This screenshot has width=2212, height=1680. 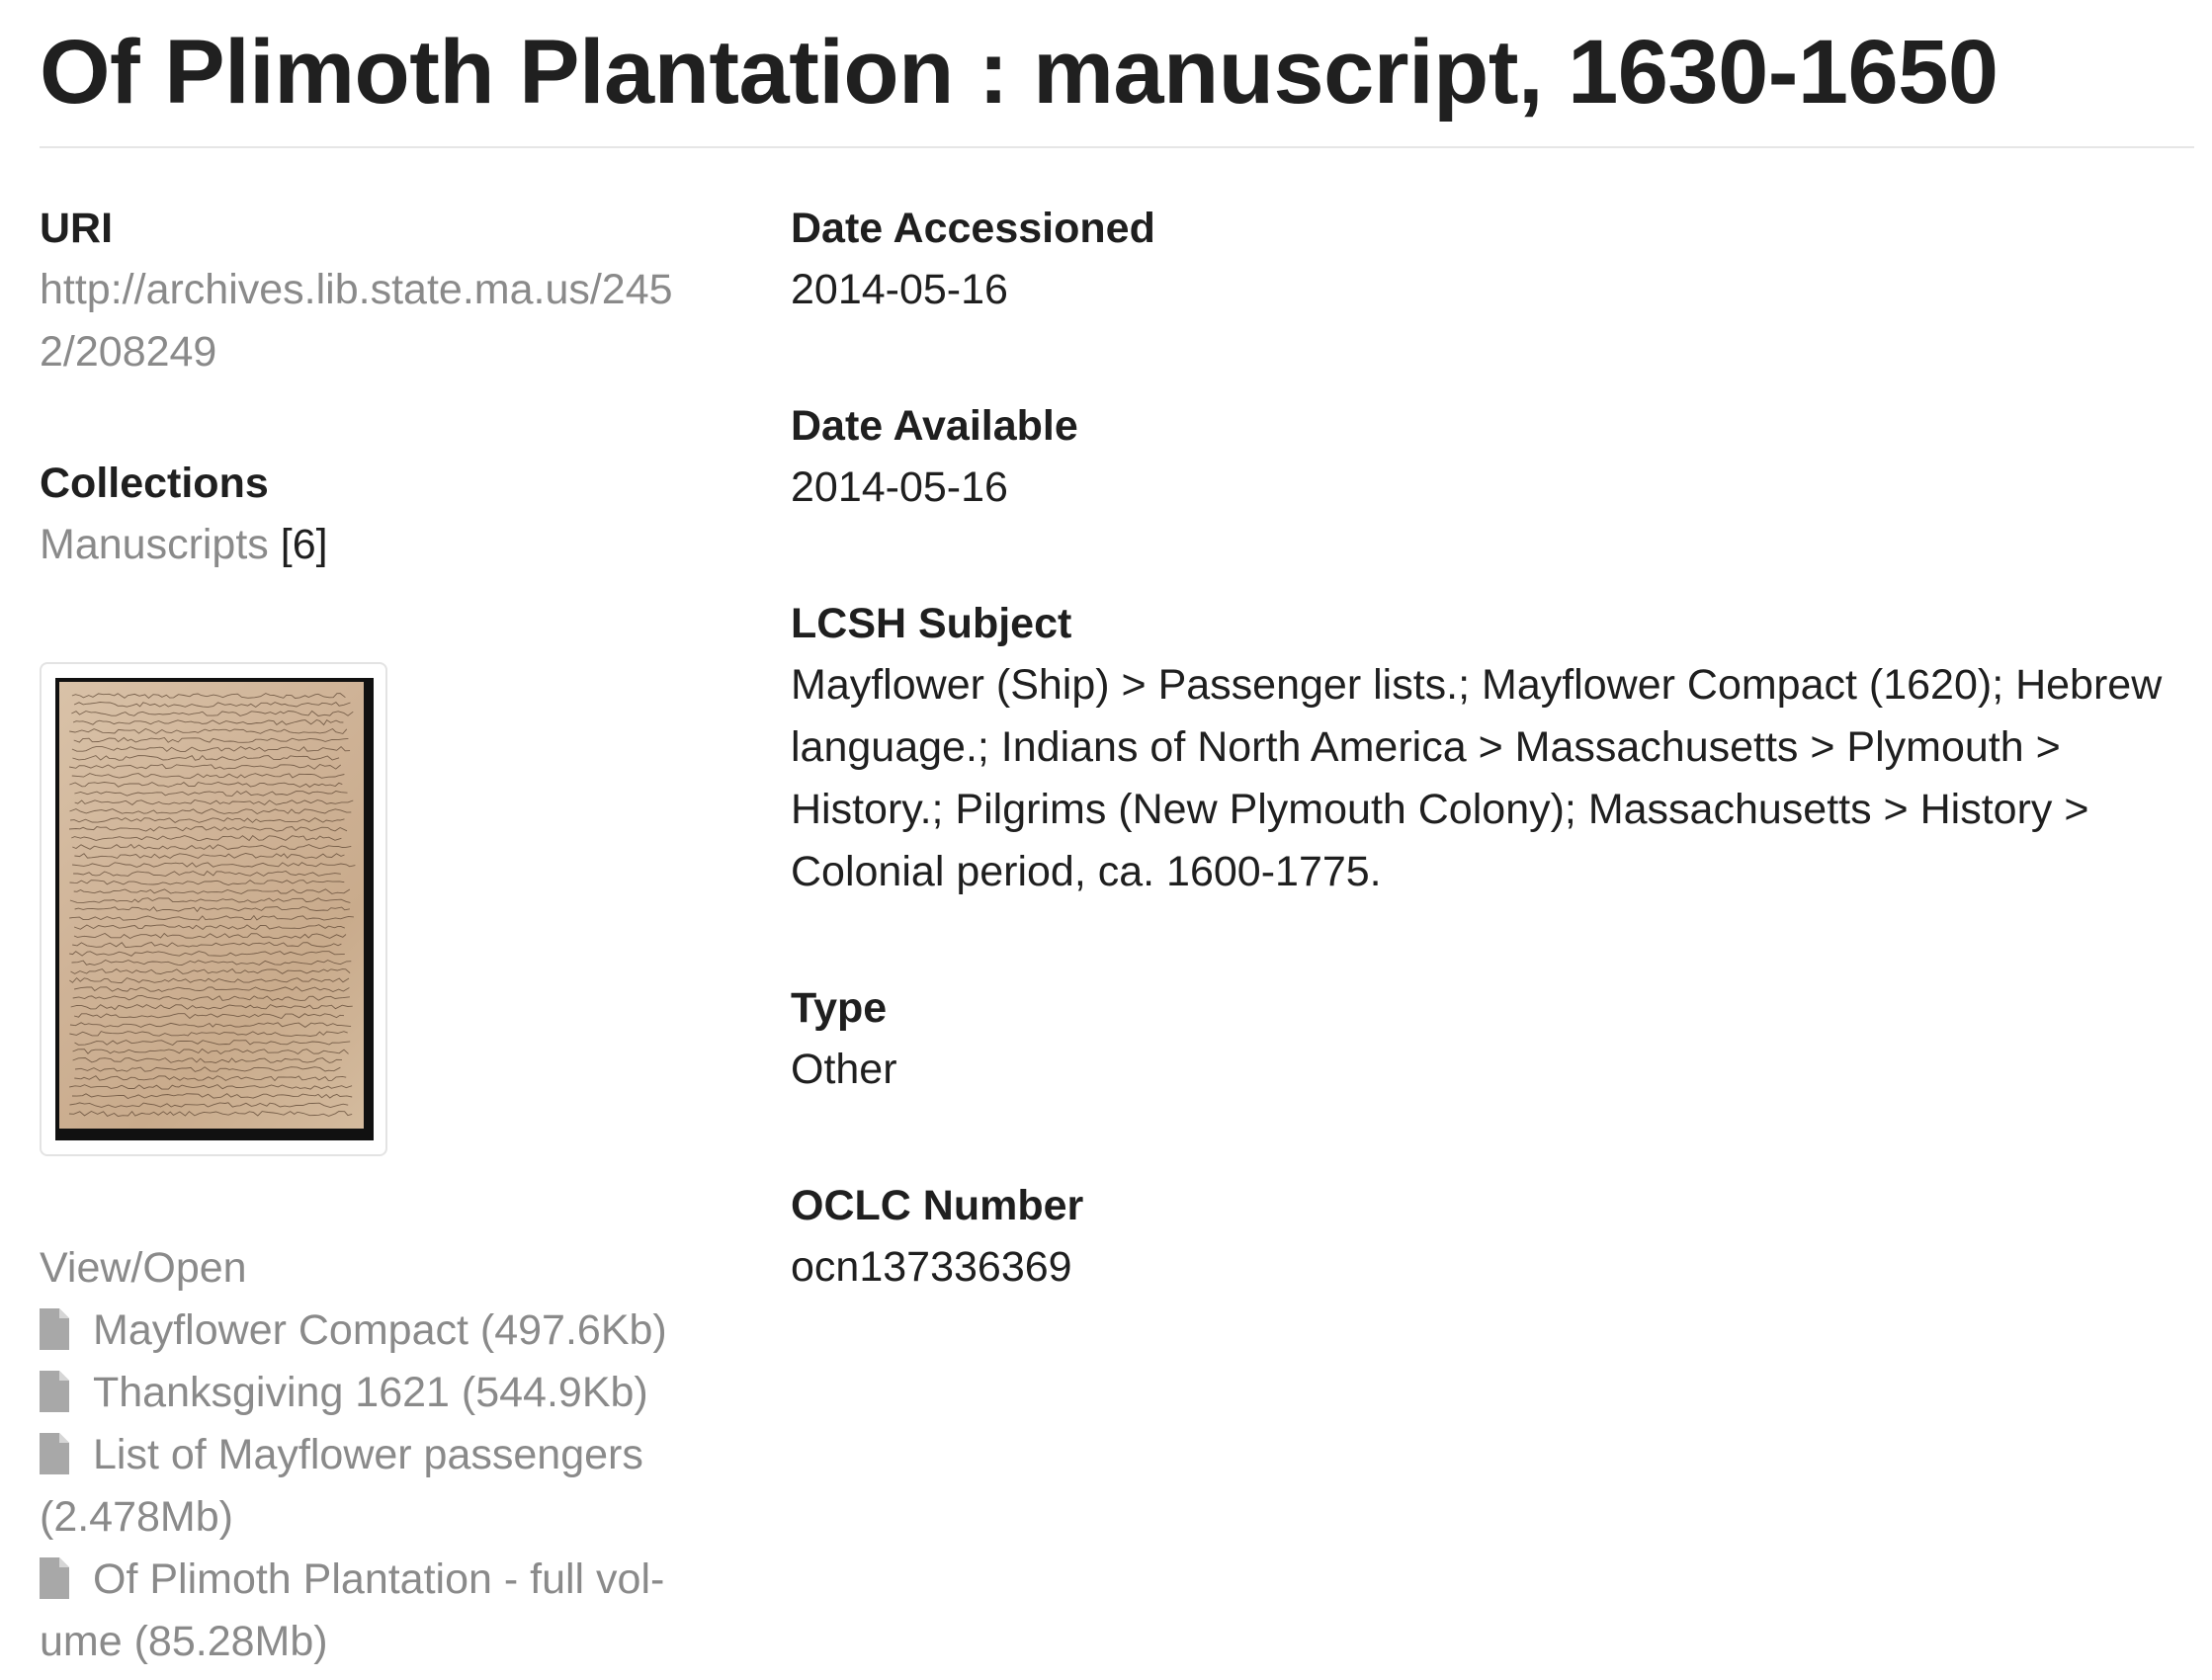 I want to click on date-accessioned-section: Date Accessioned 2014-05-16, so click(x=1492, y=259).